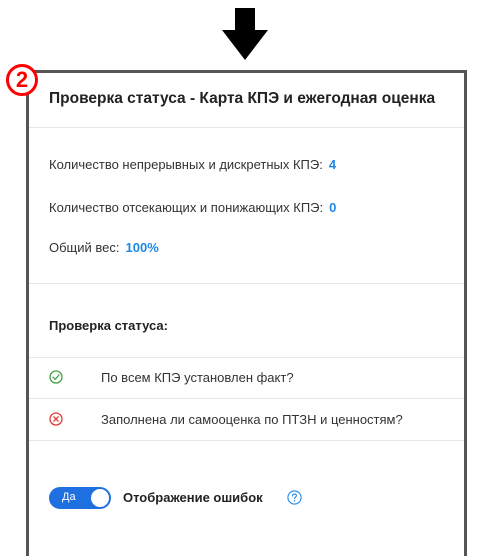 This screenshot has height=556, width=479. Describe the element at coordinates (80, 498) in the screenshot. I see `show-errors-toggle: Да` at that location.